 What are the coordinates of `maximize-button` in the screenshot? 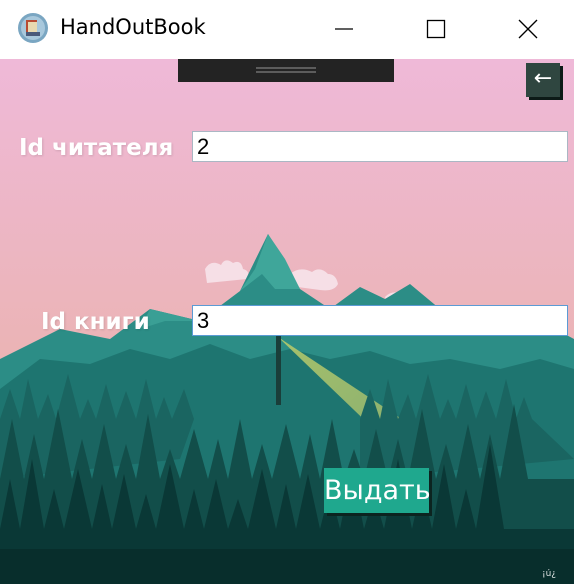 It's located at (436, 29).